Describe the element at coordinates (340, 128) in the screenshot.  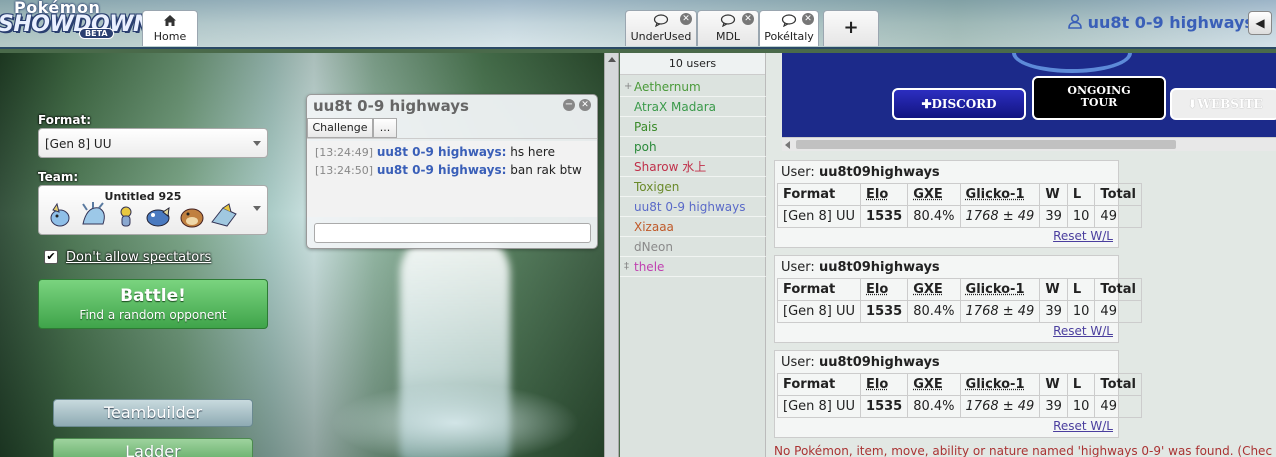
I see `challenge-button: Challenge` at that location.